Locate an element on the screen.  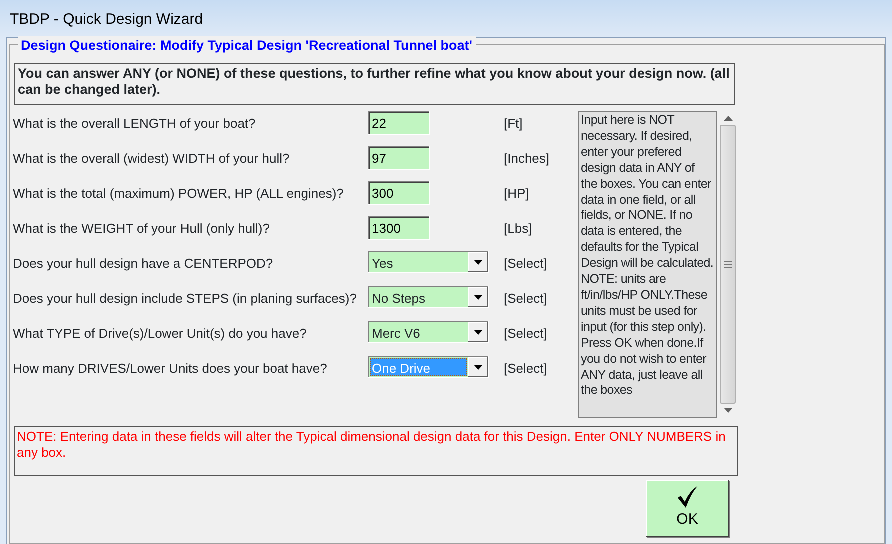
scroll-up-icon is located at coordinates (728, 118).